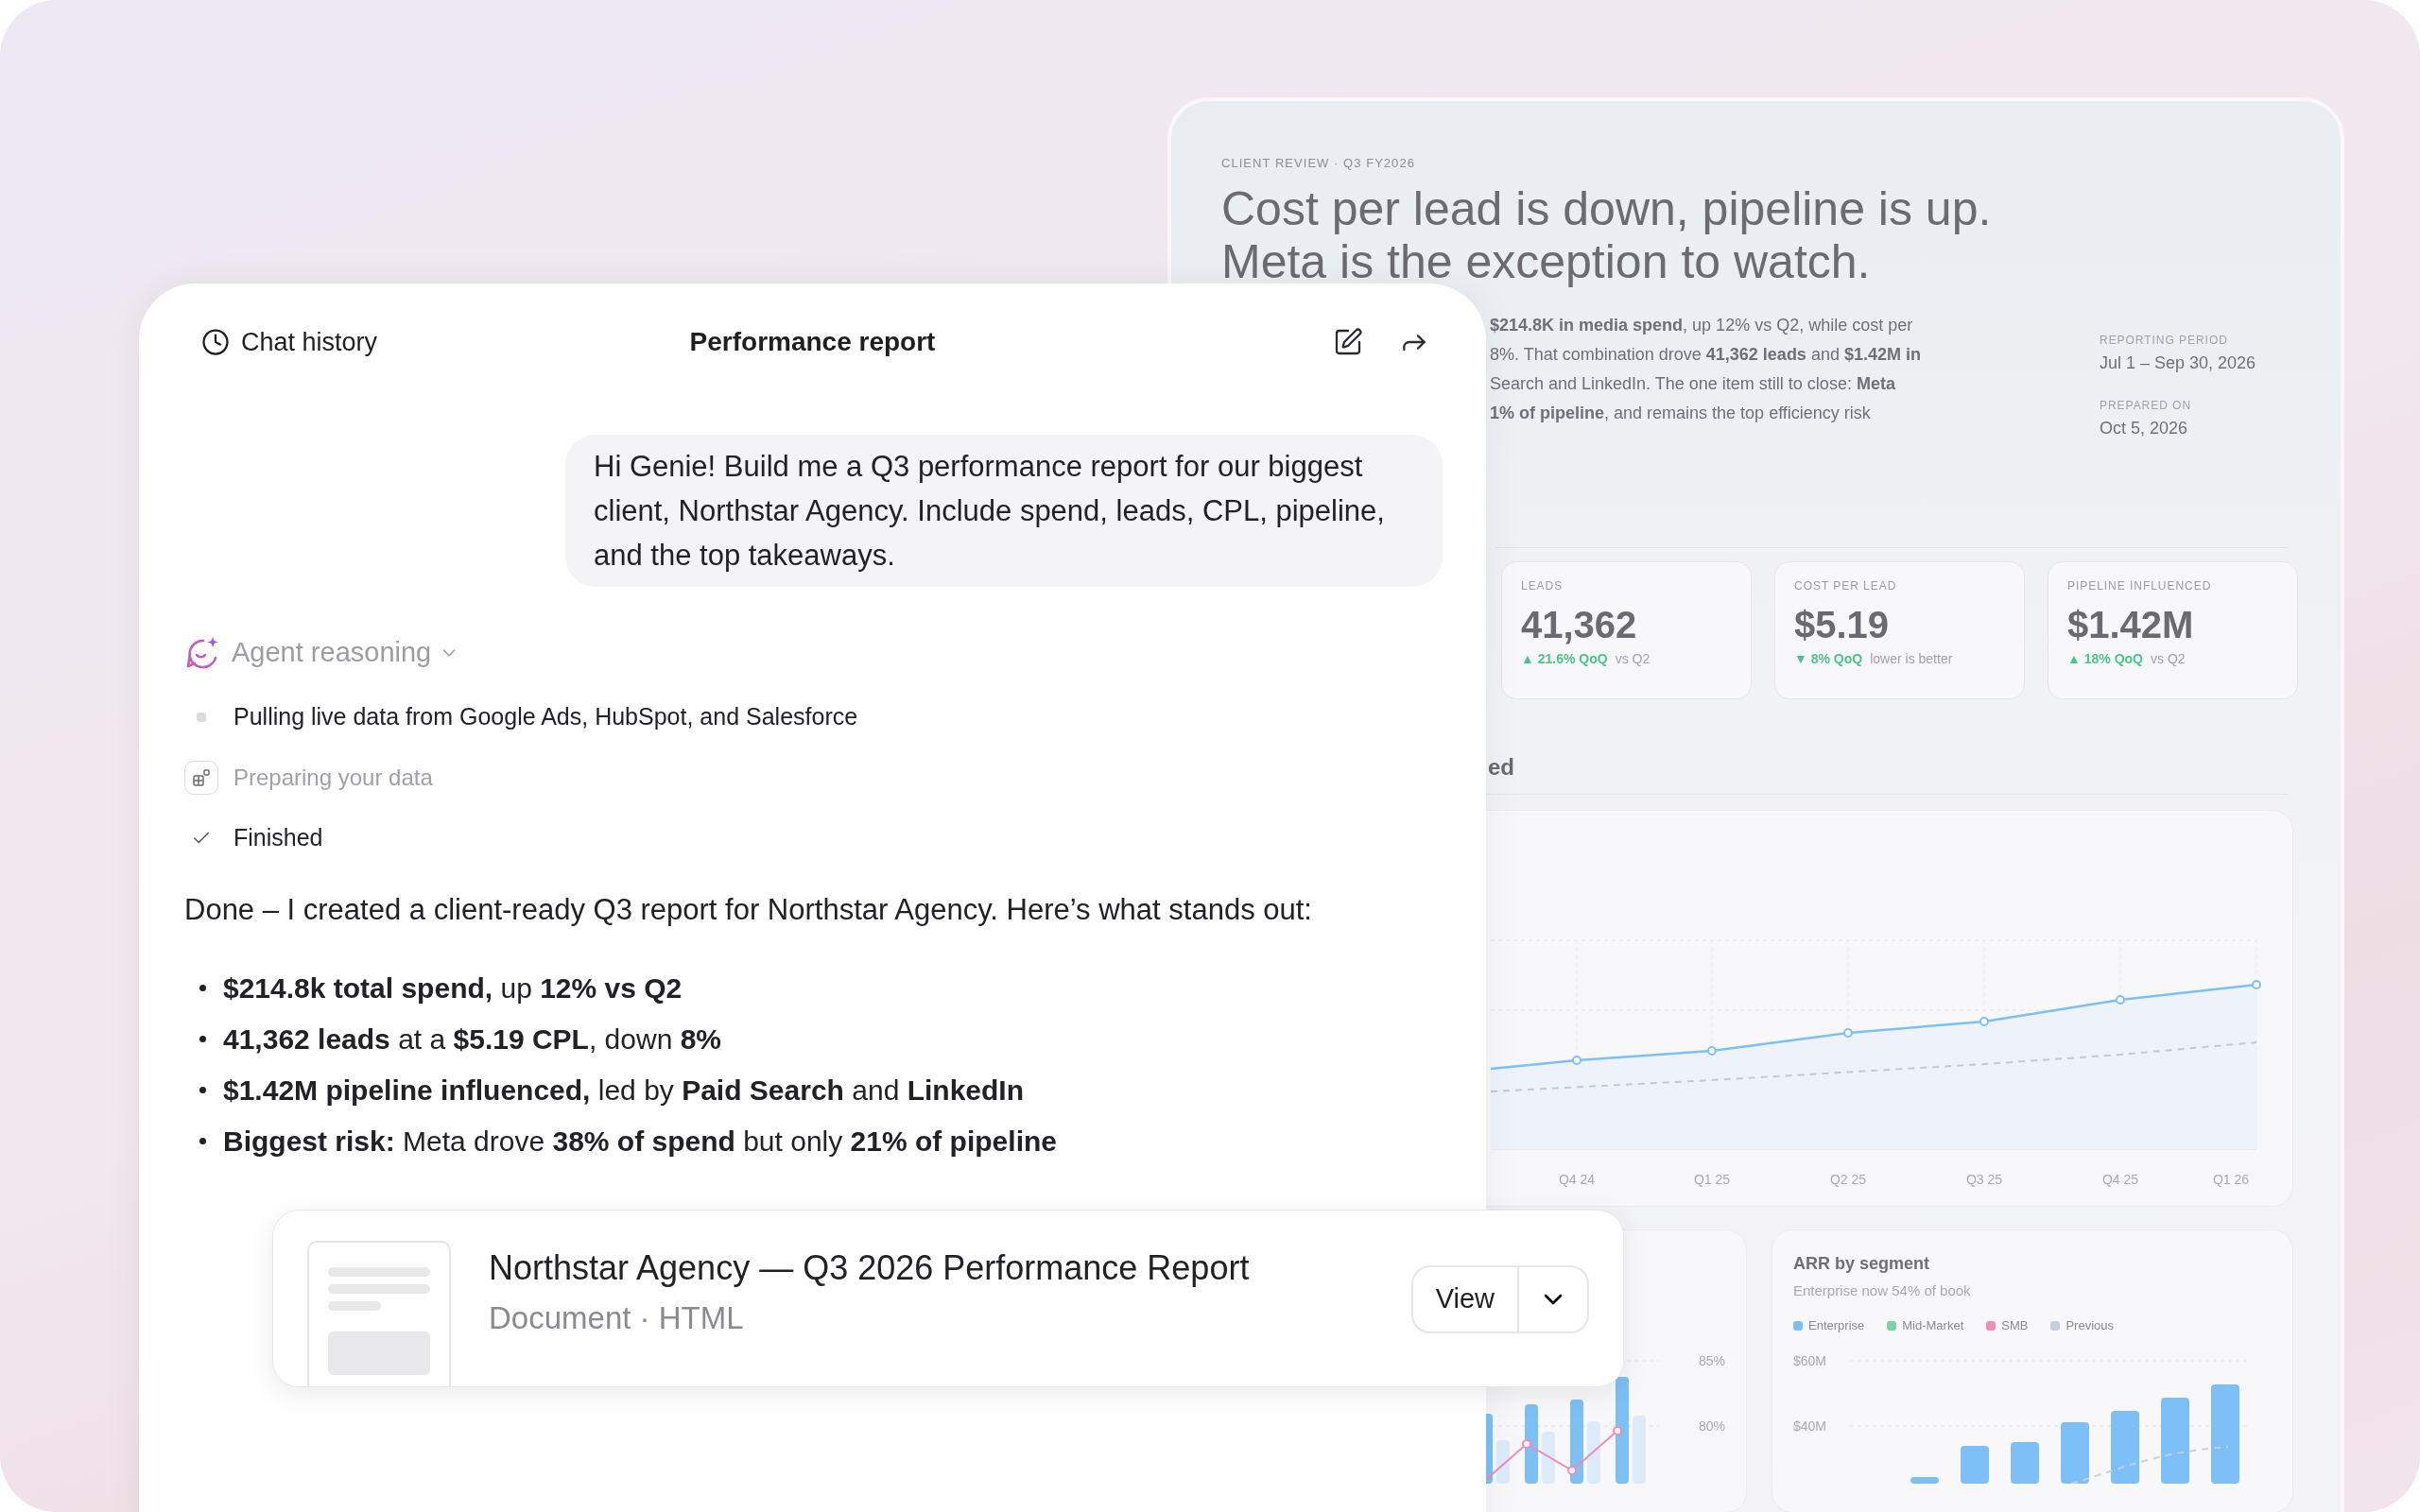 The height and width of the screenshot is (1512, 2420). I want to click on report-headline: Meta is the exception to watch., so click(1546, 261).